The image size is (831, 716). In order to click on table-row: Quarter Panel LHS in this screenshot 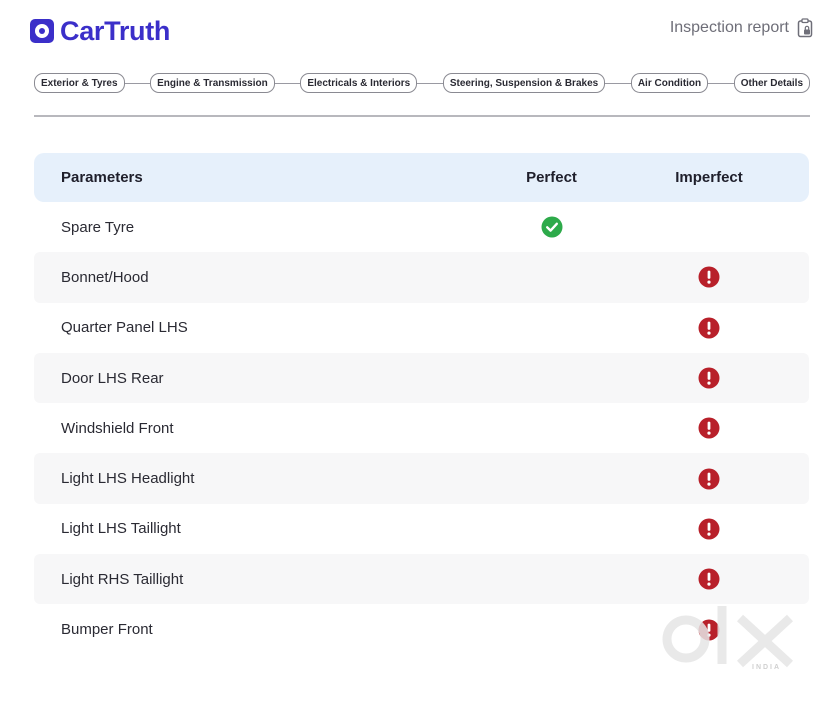, I will do `click(421, 328)`.